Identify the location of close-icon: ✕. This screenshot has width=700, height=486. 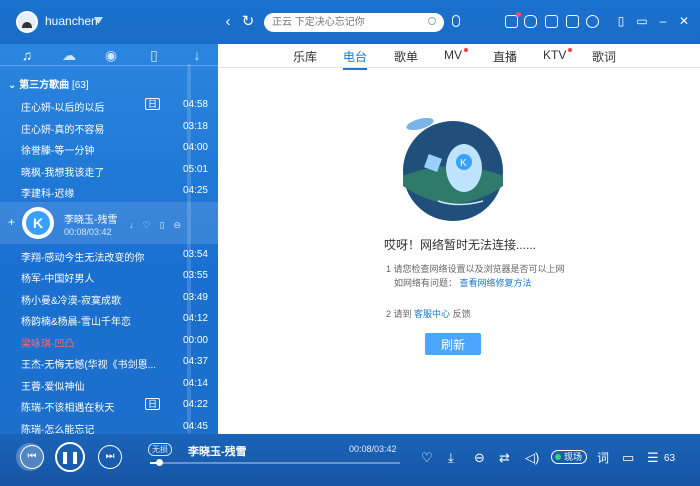
(684, 21).